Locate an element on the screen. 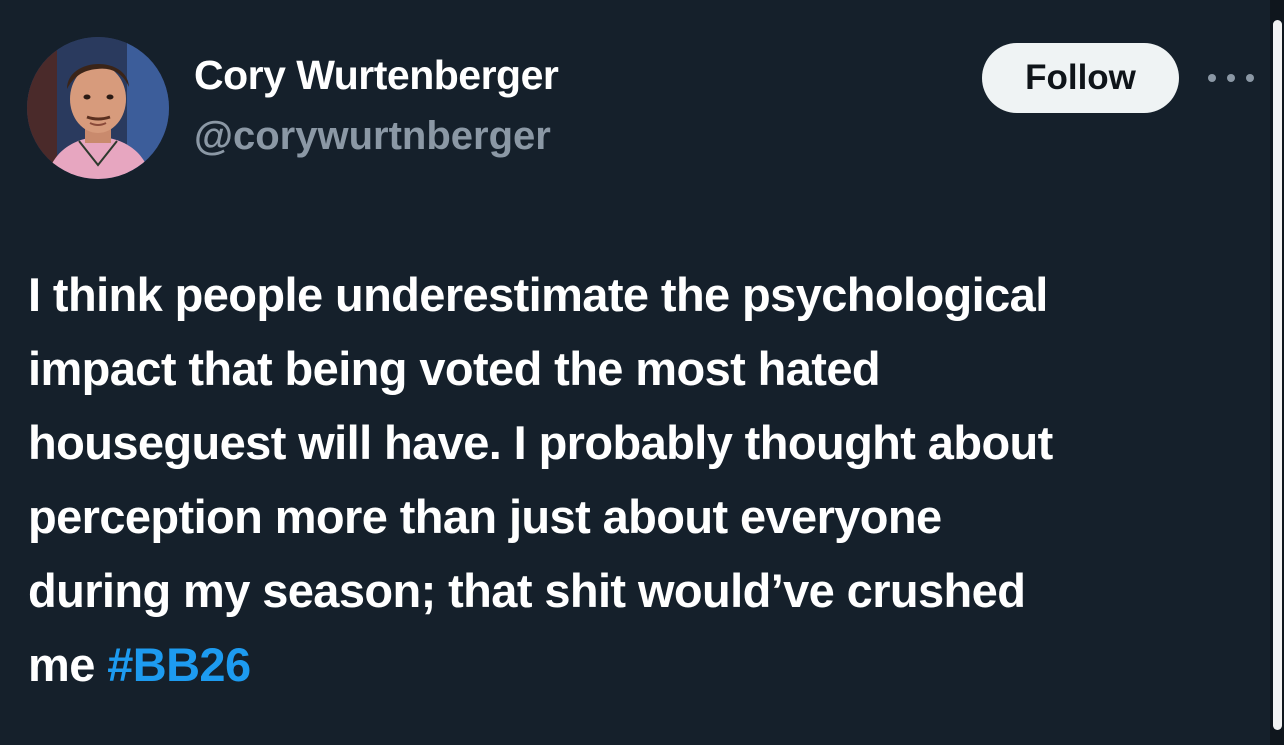 This screenshot has width=1284, height=745. hashtag-link: #BB26 is located at coordinates (179, 664).